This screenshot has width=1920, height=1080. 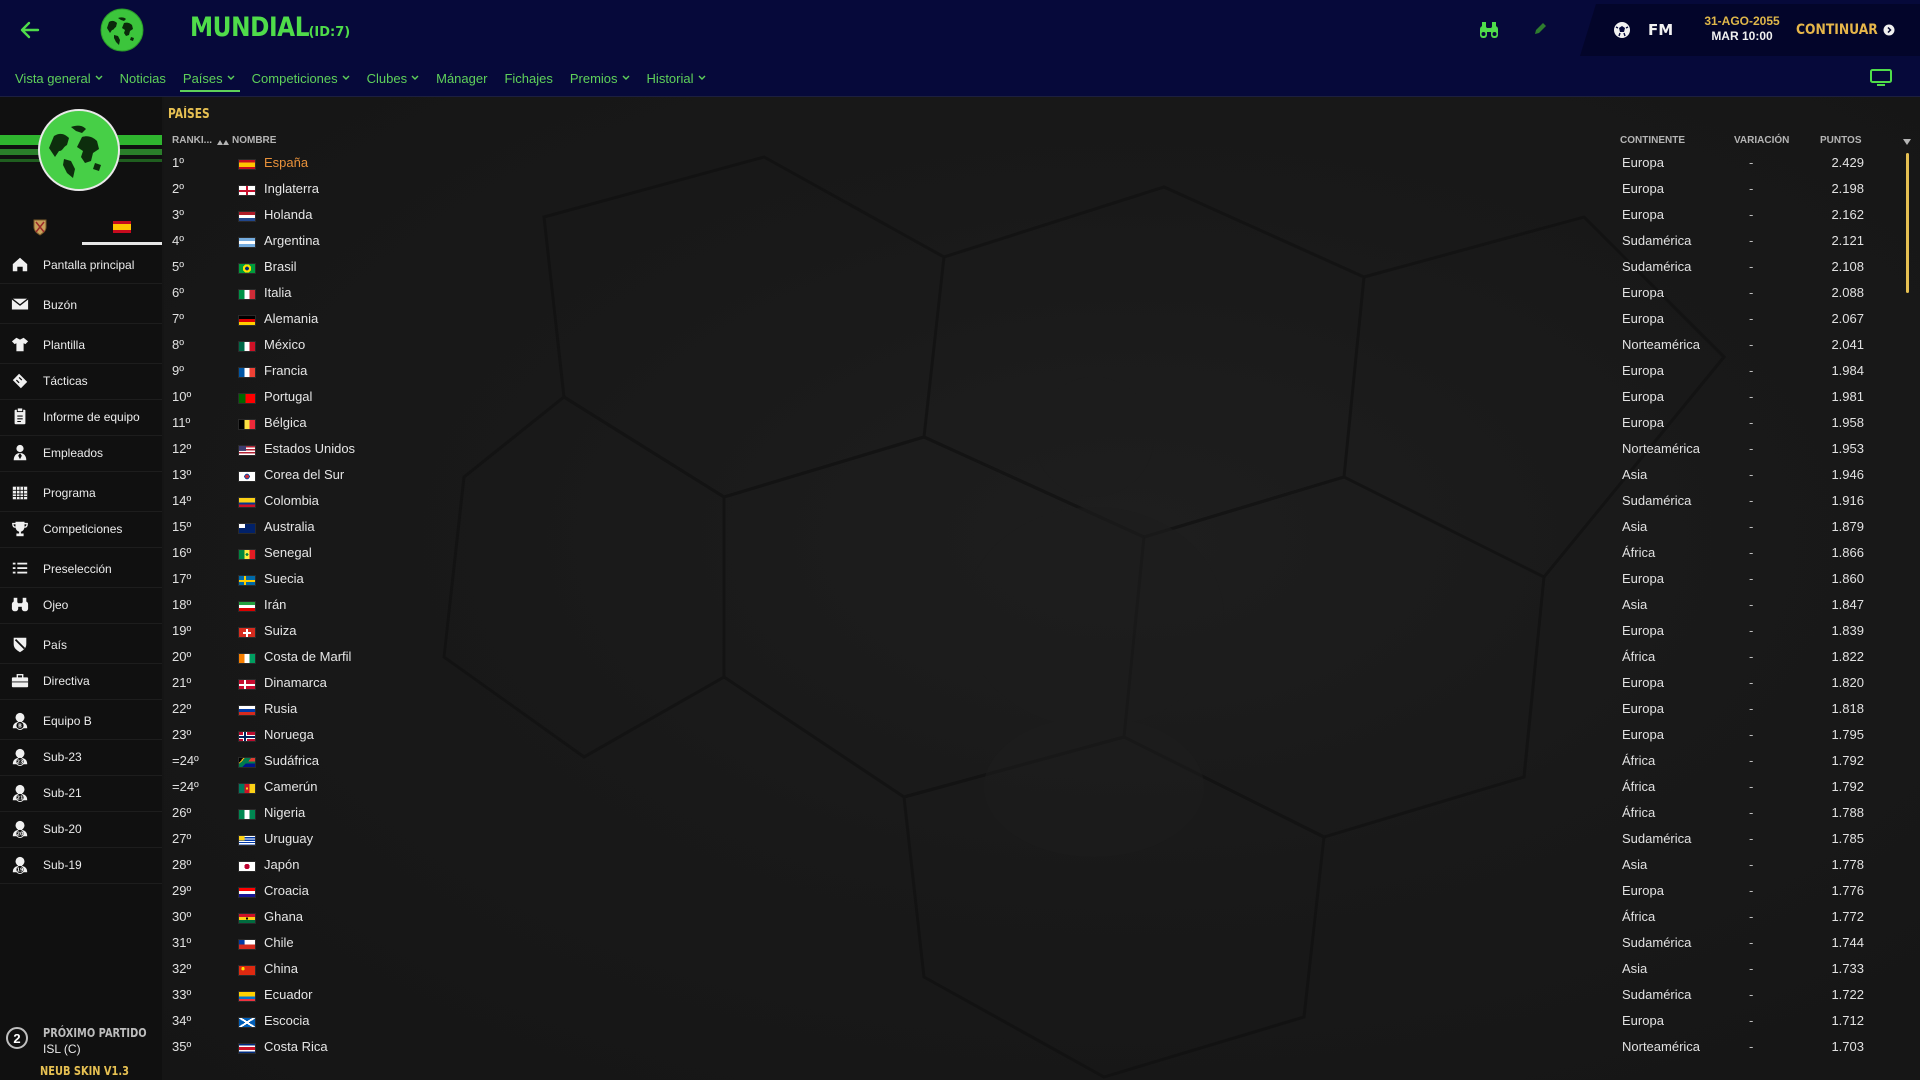 I want to click on nav-tab-1: Noticias, so click(x=144, y=78).